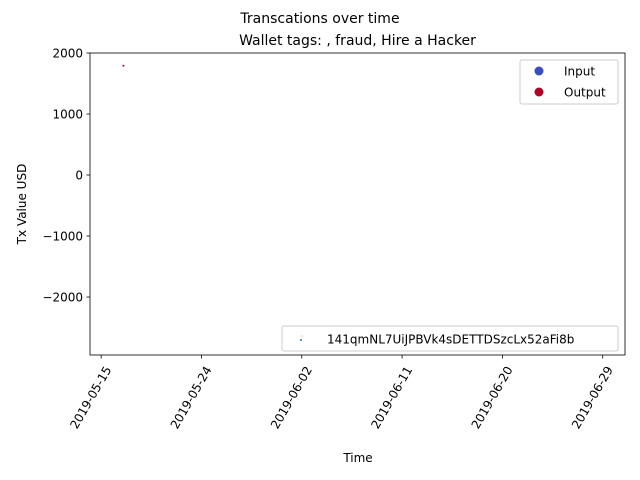 This screenshot has width=640, height=480. What do you see at coordinates (357, 41) in the screenshot?
I see `chart-title: Wallet tags: , fraud, Hire a Hacker` at bounding box center [357, 41].